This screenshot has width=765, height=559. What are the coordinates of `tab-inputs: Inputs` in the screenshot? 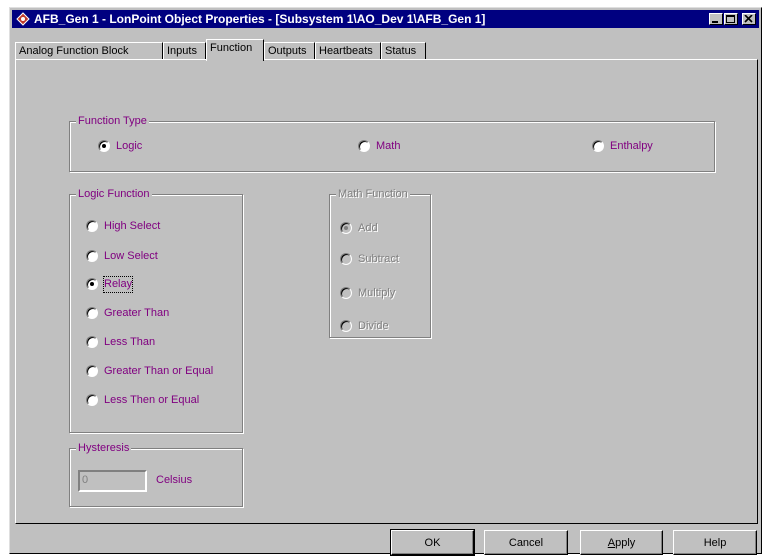 It's located at (184, 51).